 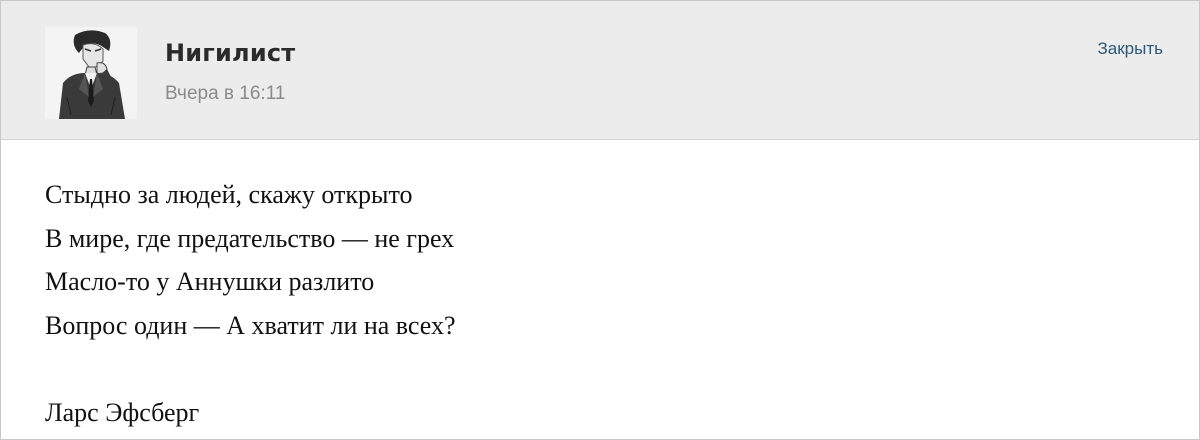 I want to click on post-timestamp: Вчера в 16:11, so click(x=225, y=94).